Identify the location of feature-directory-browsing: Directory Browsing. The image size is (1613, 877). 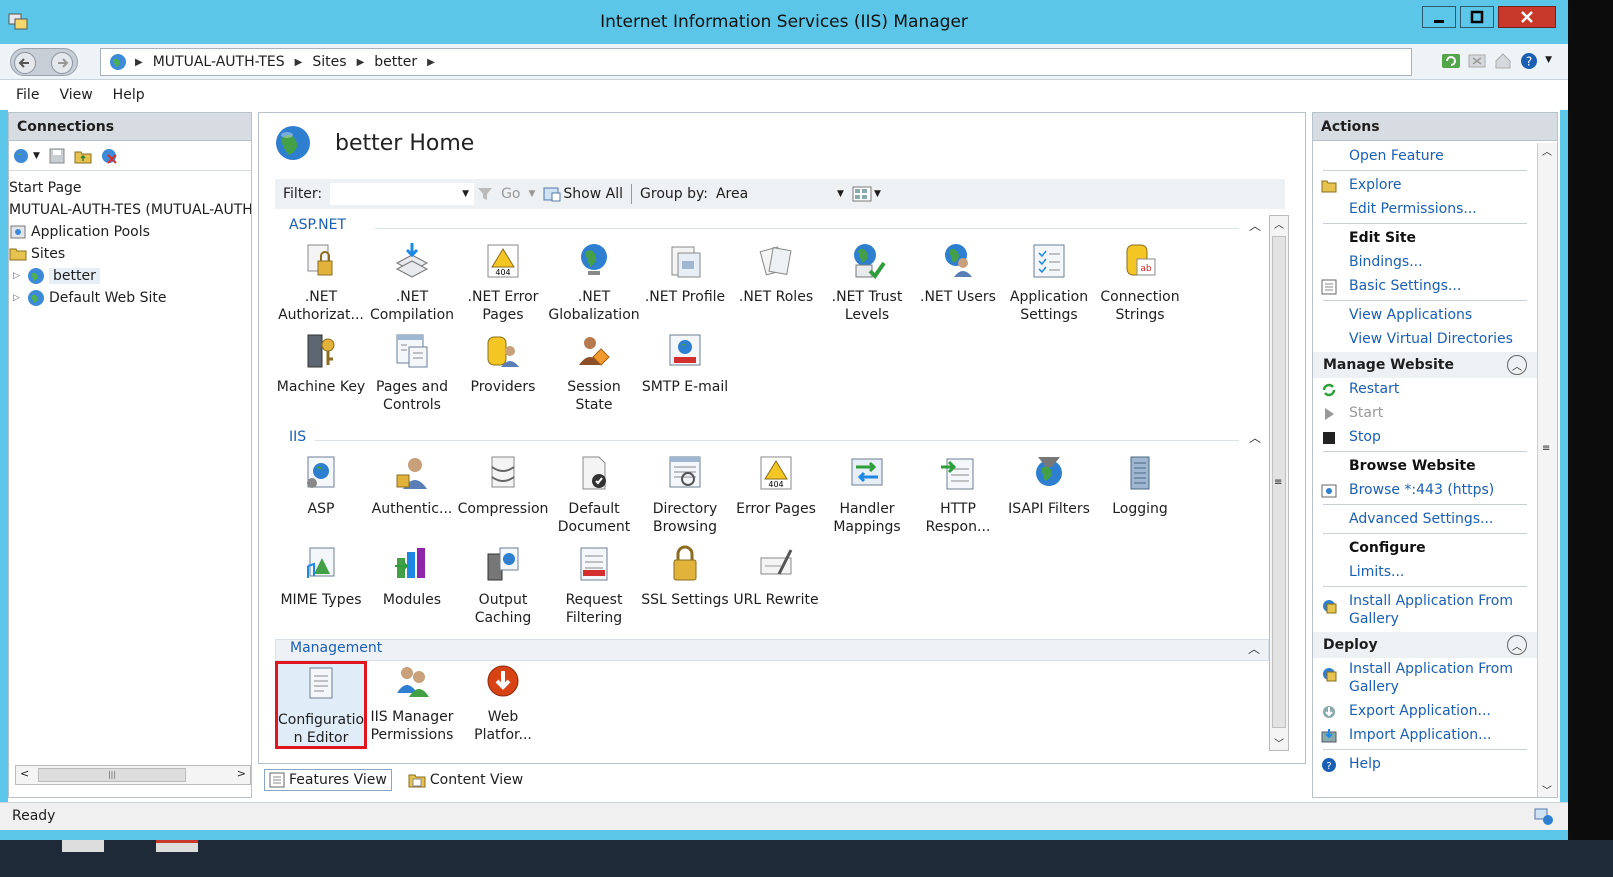
(685, 497).